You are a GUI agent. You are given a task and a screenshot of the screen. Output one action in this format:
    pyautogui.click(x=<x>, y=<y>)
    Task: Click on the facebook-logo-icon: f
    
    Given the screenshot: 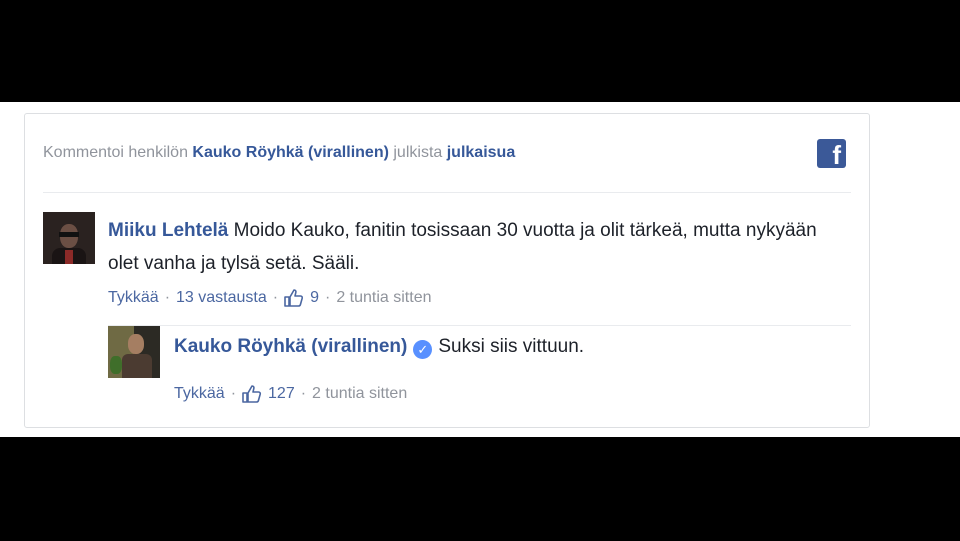 What is the action you would take?
    pyautogui.click(x=831, y=154)
    